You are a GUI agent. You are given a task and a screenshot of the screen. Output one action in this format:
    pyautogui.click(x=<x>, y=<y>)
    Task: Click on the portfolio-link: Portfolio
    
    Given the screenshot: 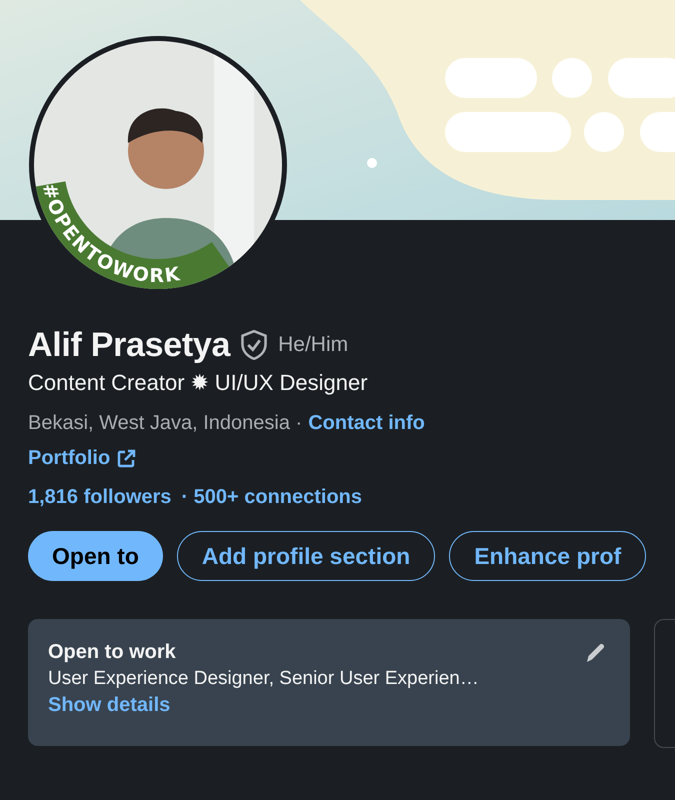 What is the action you would take?
    pyautogui.click(x=69, y=458)
    